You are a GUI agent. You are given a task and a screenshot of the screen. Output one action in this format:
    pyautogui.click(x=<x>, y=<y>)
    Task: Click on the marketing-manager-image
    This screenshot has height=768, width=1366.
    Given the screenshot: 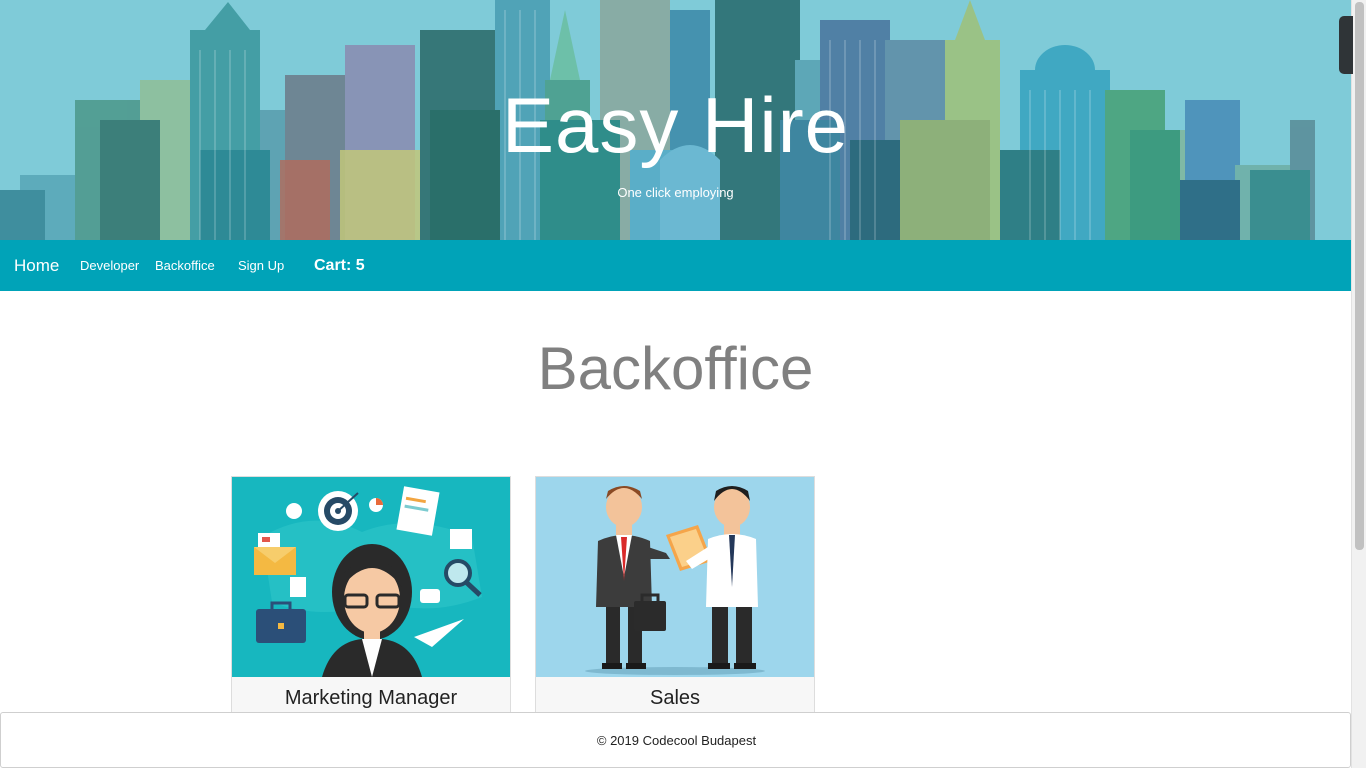 What is the action you would take?
    pyautogui.click(x=371, y=577)
    